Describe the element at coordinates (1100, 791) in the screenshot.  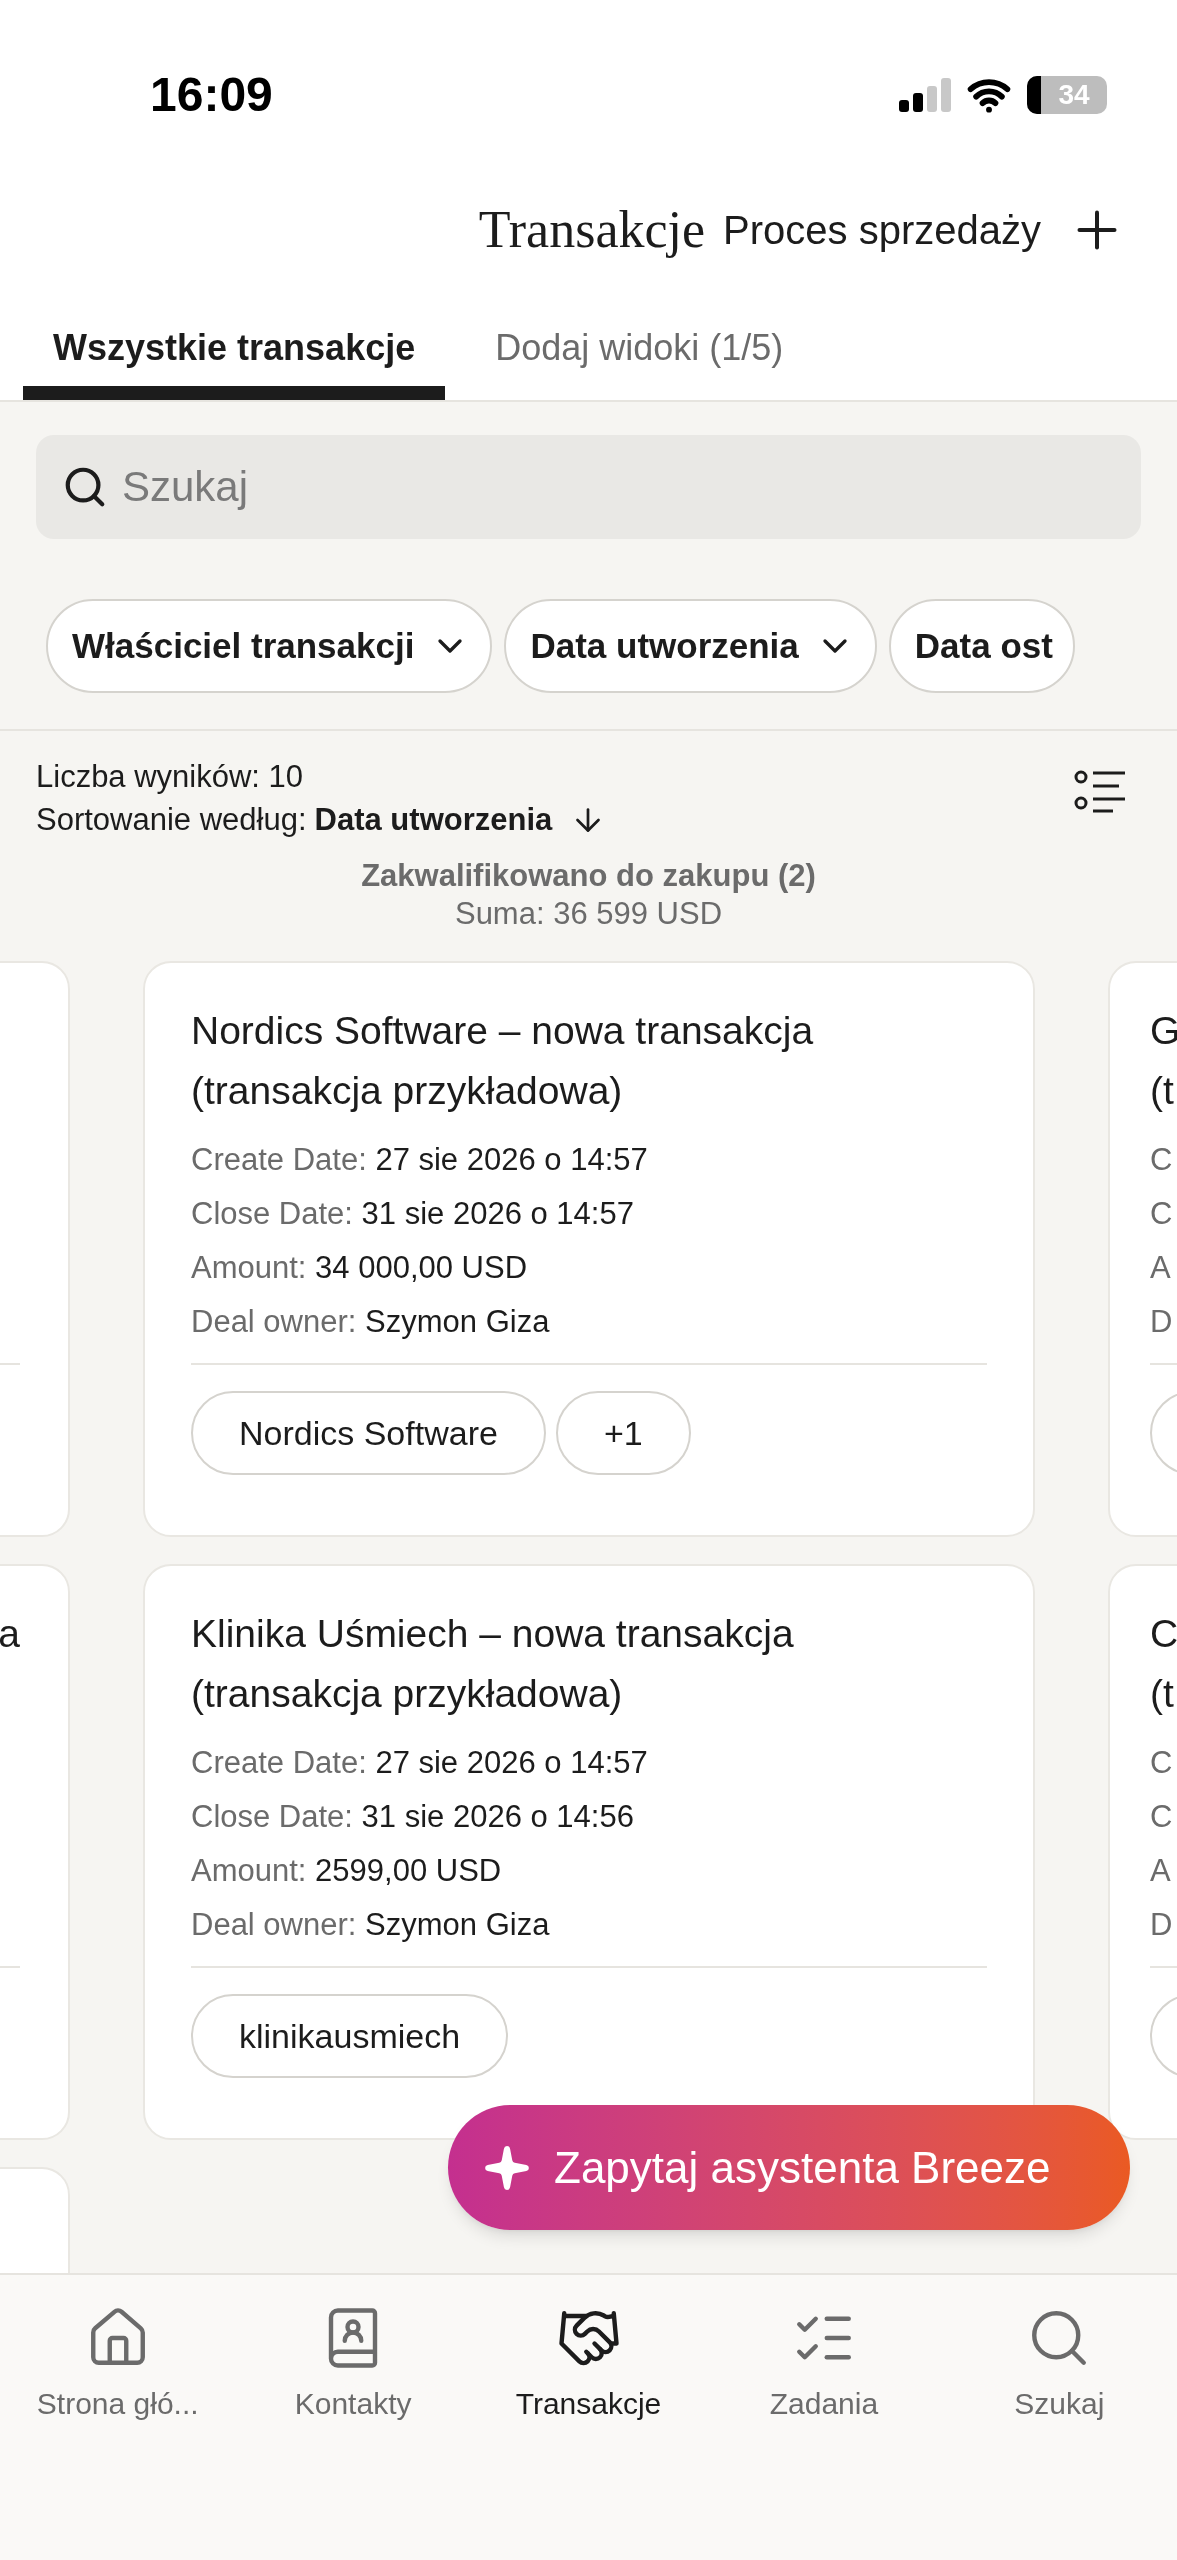
I see `sort-options-icon` at that location.